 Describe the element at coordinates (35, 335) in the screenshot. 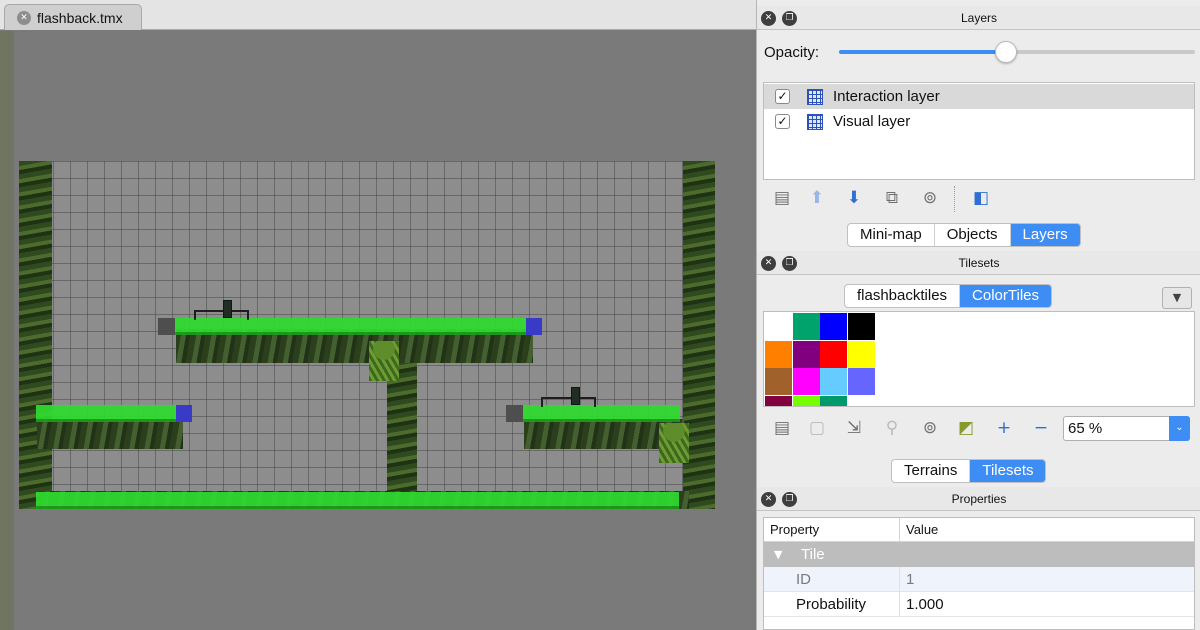

I see `vine-column-left` at that location.